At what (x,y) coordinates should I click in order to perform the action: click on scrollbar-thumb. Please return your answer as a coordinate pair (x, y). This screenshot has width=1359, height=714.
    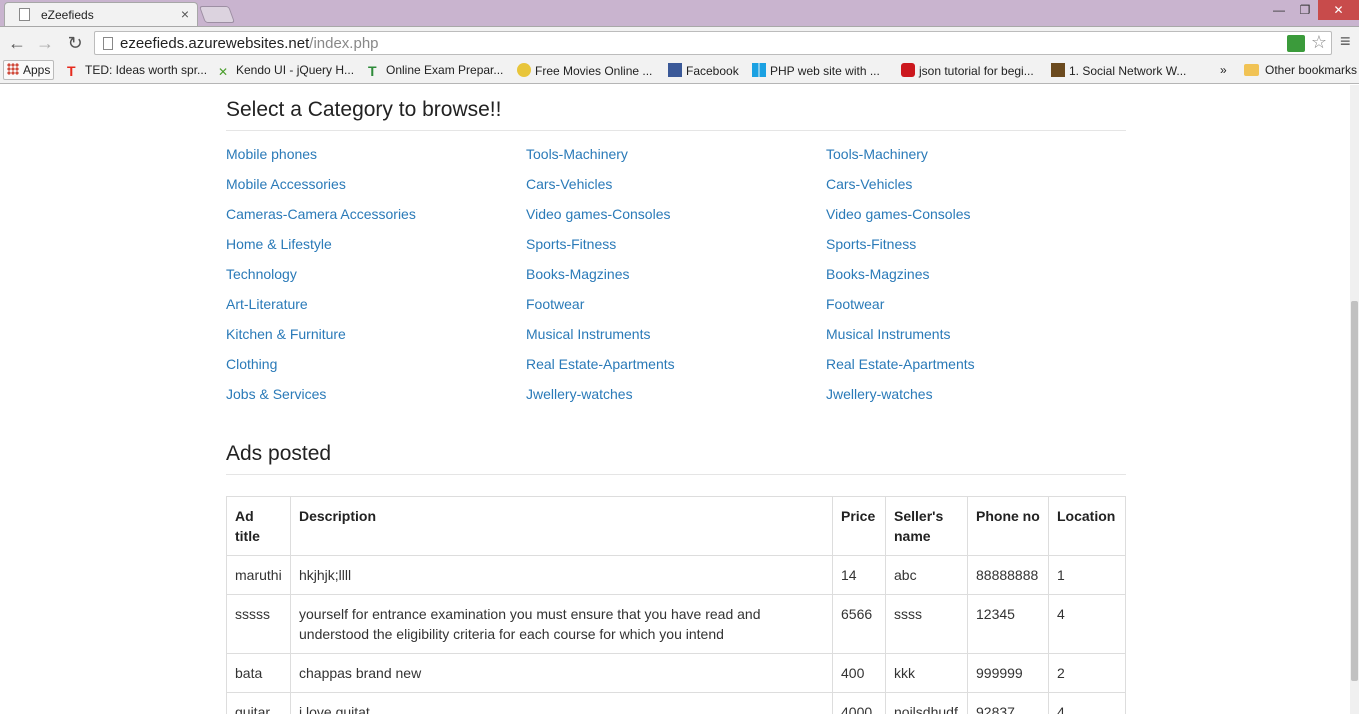
    Looking at the image, I should click on (1354, 491).